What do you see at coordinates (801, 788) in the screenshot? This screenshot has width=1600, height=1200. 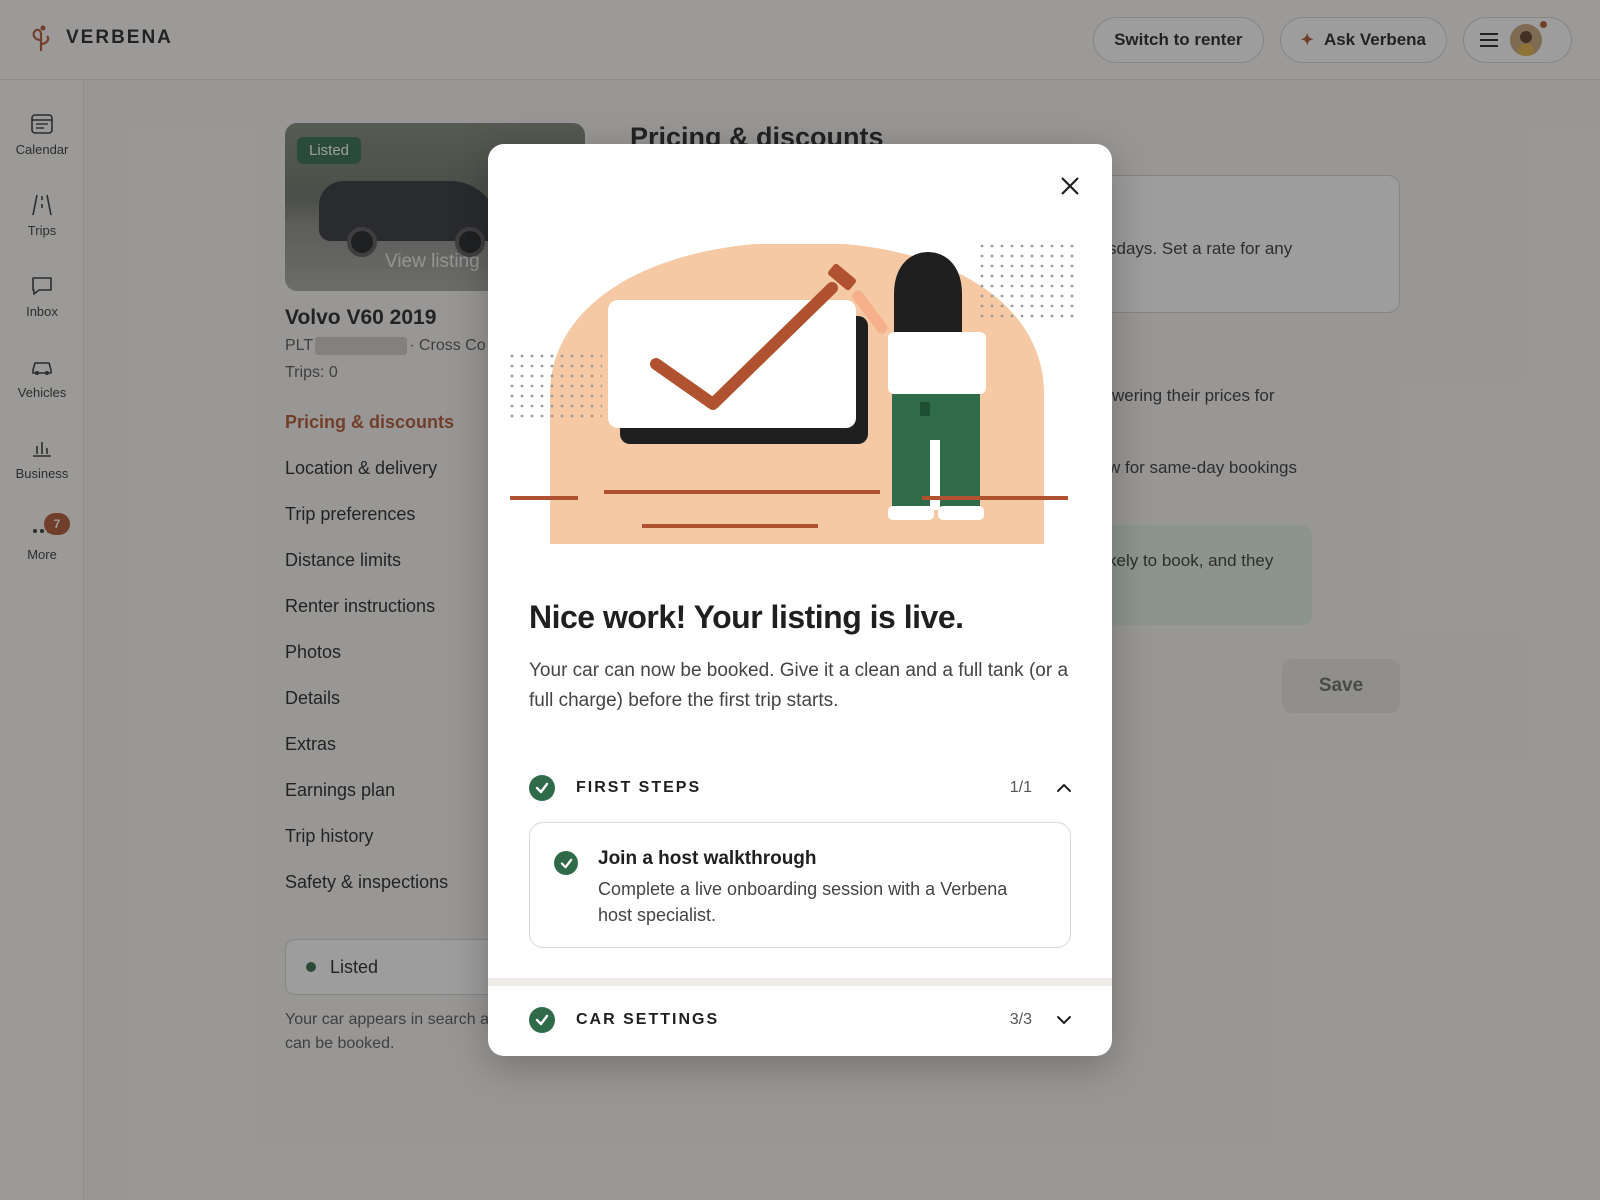 I see `section-first-steps-header: FIRST STEPS 1/1` at bounding box center [801, 788].